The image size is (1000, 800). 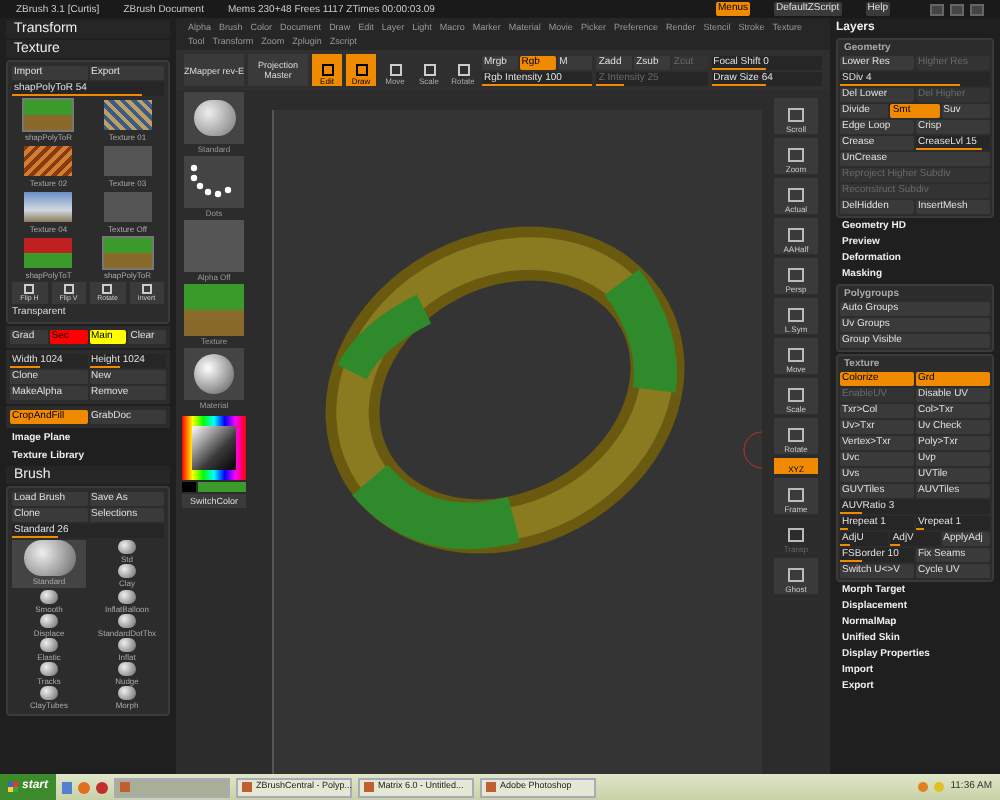 I want to click on sphere-thumbnail, so click(x=214, y=374).